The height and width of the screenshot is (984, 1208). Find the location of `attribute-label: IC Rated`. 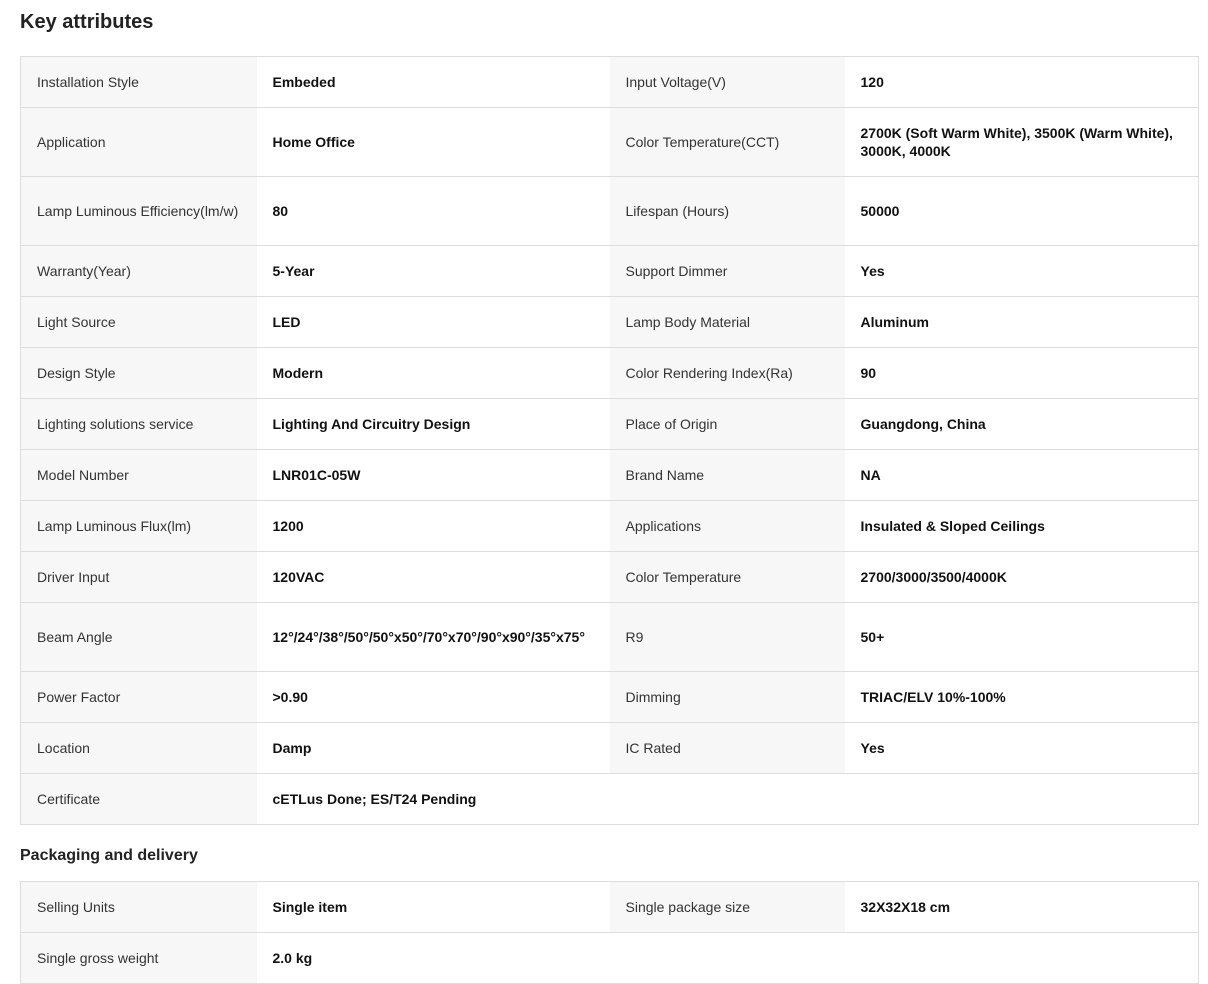

attribute-label: IC Rated is located at coordinates (727, 748).